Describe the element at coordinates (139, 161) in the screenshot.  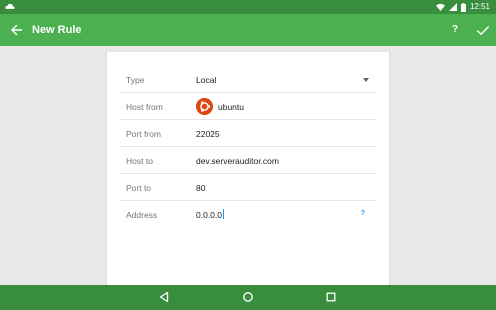
I see `host-to-label: Host to` at that location.